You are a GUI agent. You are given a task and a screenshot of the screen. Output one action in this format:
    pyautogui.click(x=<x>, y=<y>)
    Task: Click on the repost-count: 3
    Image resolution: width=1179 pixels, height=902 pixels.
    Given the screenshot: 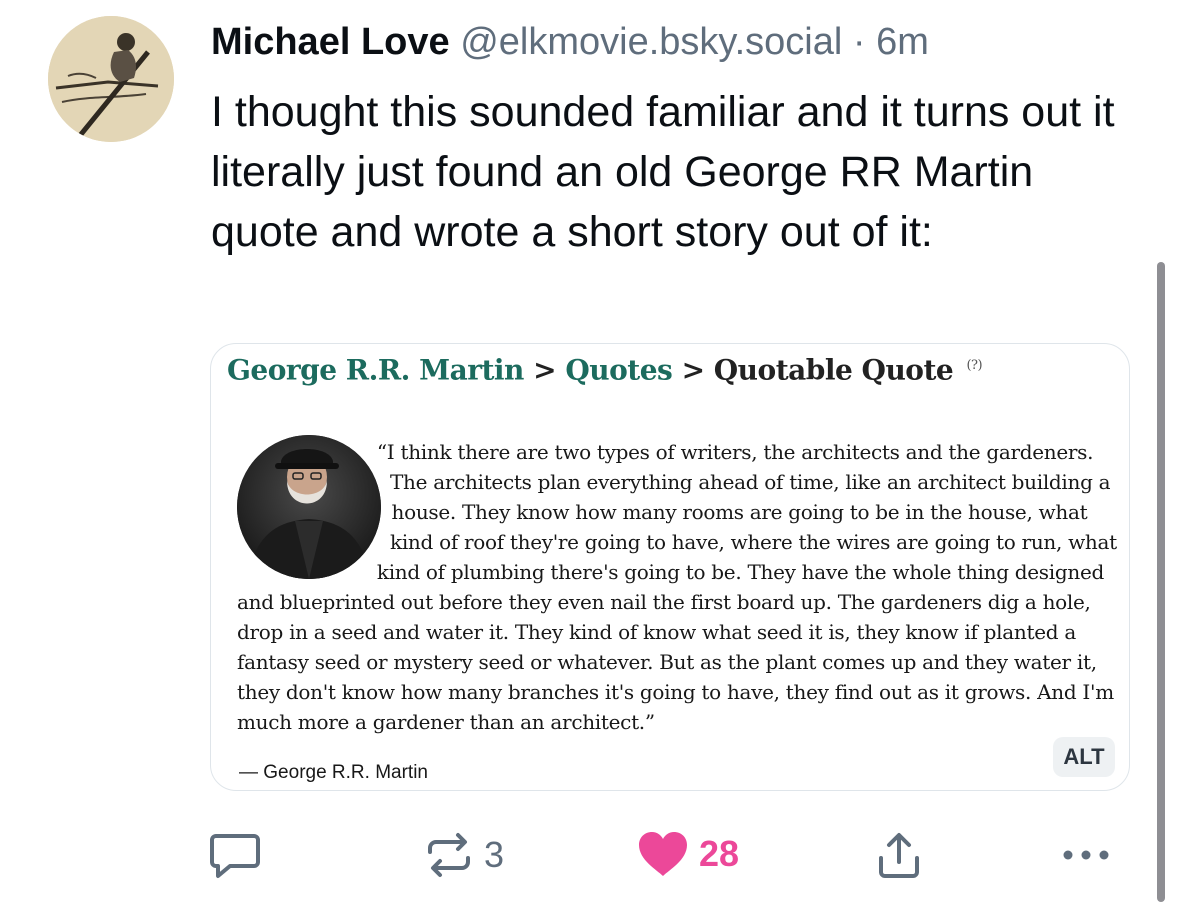 What is the action you would take?
    pyautogui.click(x=494, y=854)
    